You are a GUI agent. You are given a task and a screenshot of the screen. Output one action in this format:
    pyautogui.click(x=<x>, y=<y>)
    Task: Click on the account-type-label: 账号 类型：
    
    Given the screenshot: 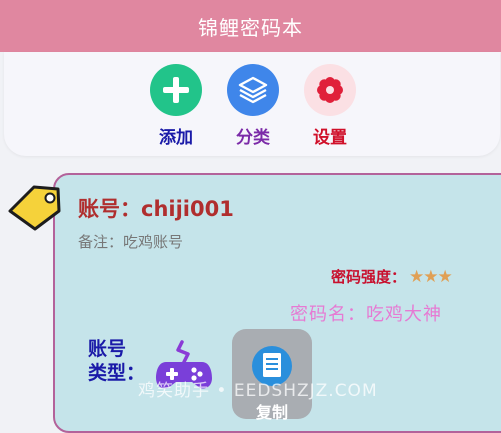 What is the action you would take?
    pyautogui.click(x=116, y=361)
    